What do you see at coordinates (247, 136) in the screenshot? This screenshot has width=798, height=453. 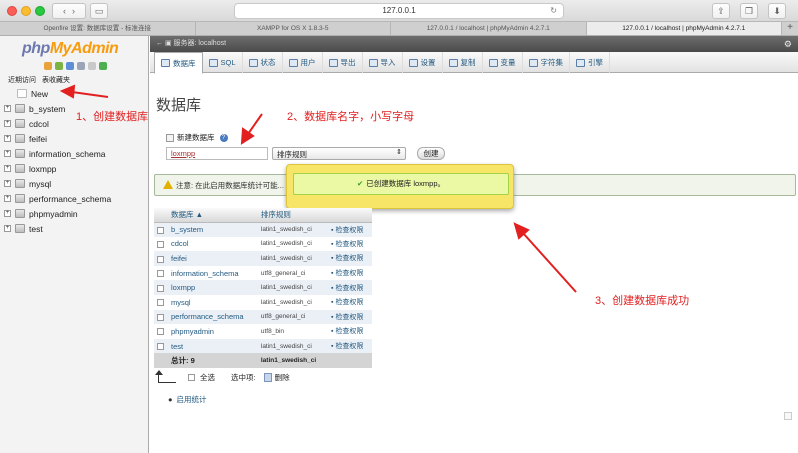 I see `arrowhead-step2` at bounding box center [247, 136].